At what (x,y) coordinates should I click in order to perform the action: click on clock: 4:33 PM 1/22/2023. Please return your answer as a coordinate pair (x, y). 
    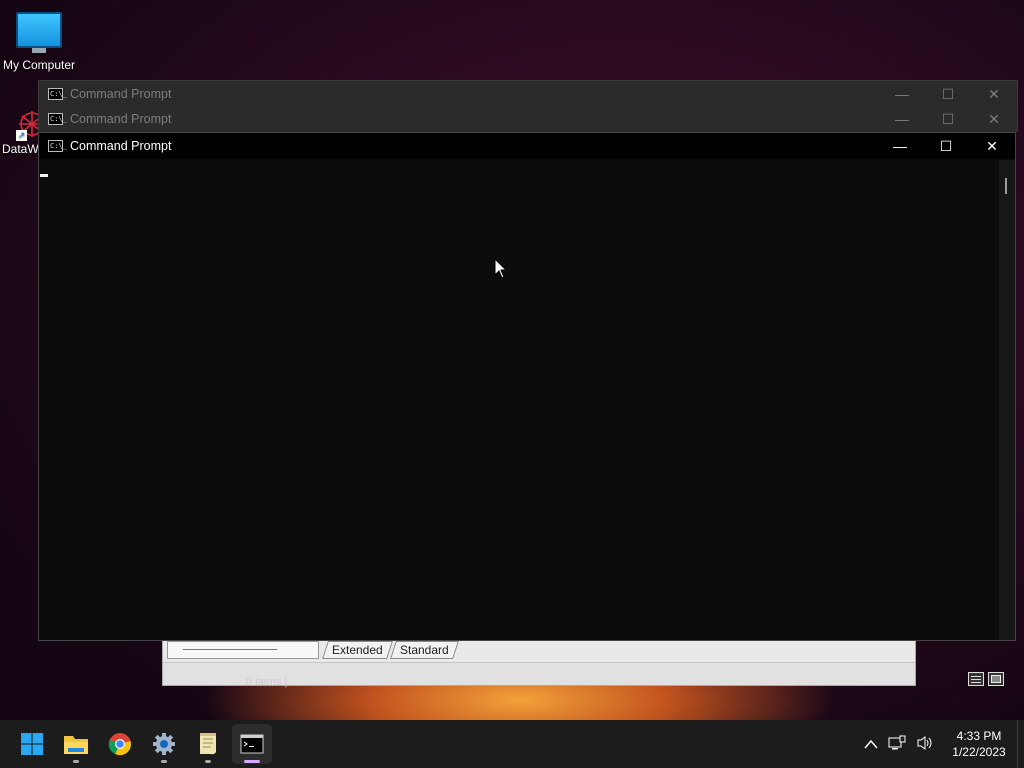
    Looking at the image, I should click on (979, 744).